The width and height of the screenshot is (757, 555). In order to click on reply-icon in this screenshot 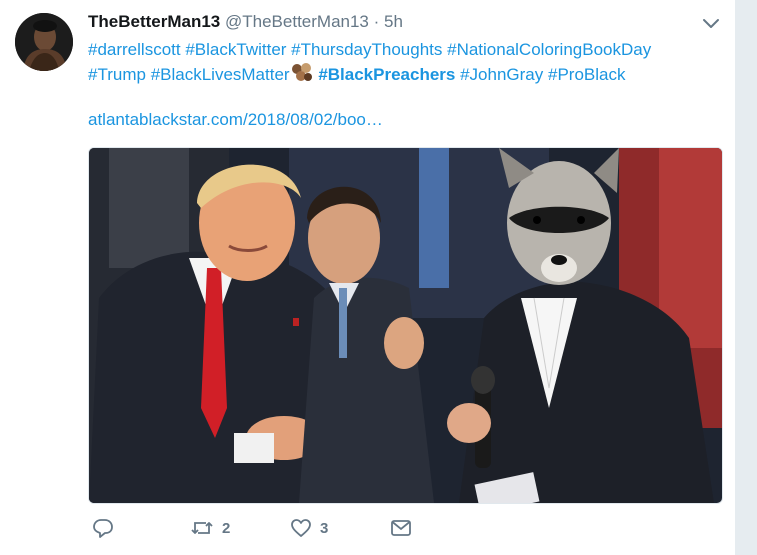, I will do `click(103, 528)`.